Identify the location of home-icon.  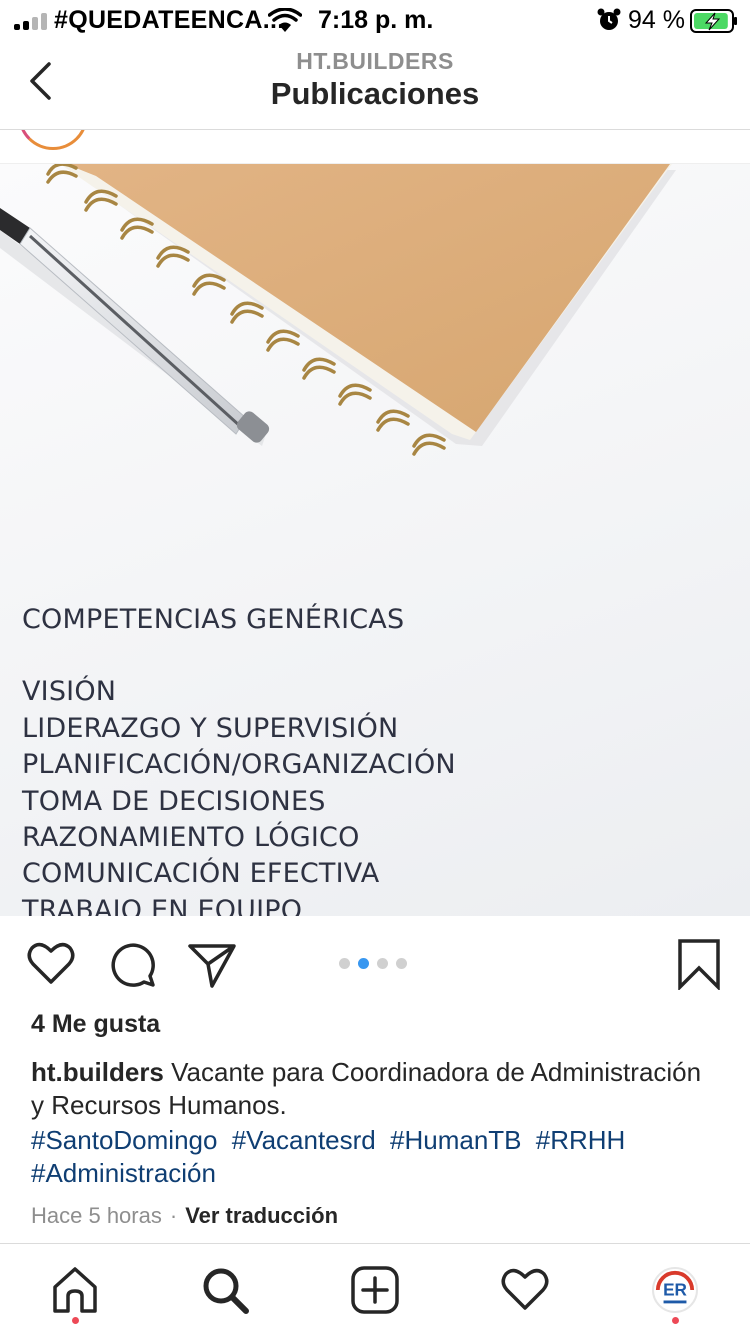
(75, 1290).